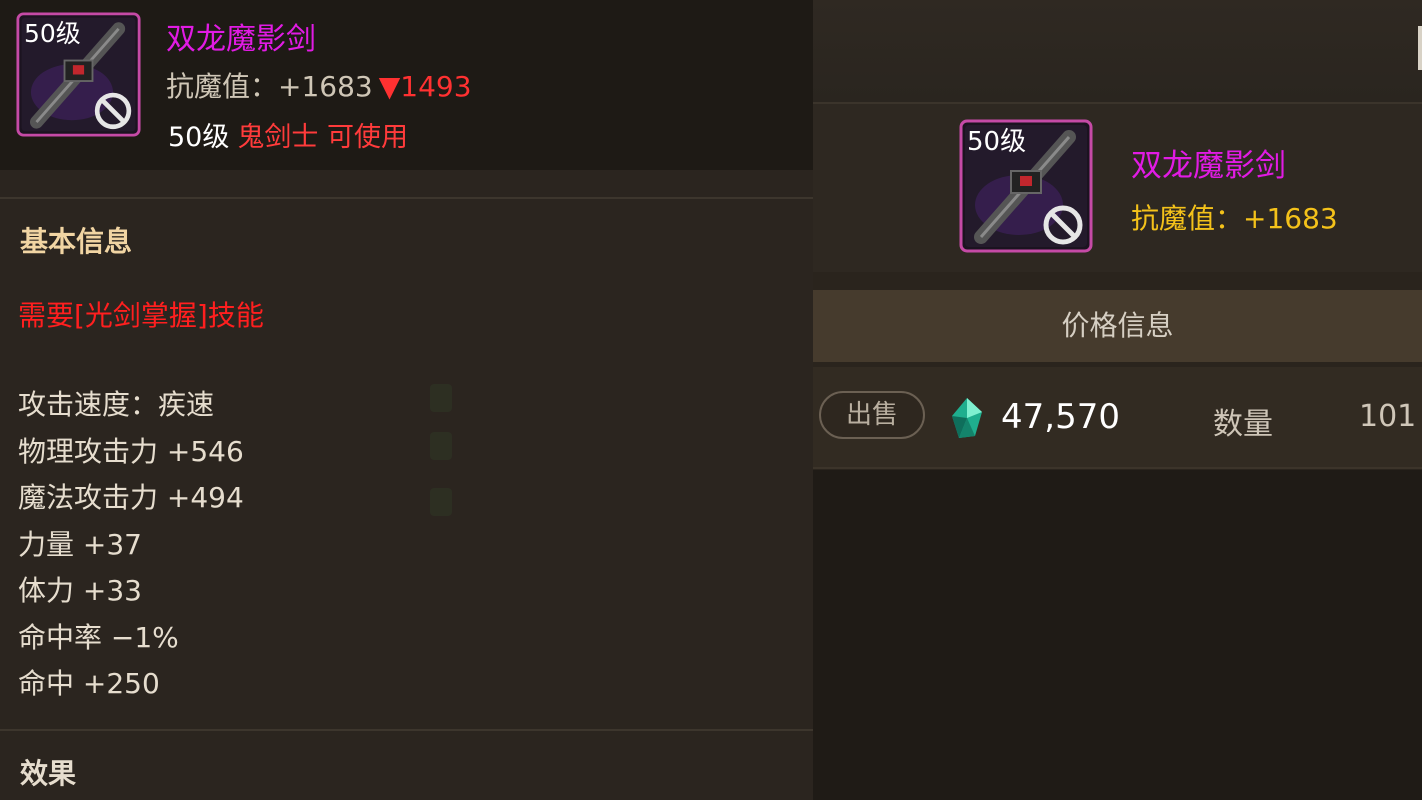  Describe the element at coordinates (322, 137) in the screenshot. I see `class-restriction: 鬼剑士 可使用` at that location.